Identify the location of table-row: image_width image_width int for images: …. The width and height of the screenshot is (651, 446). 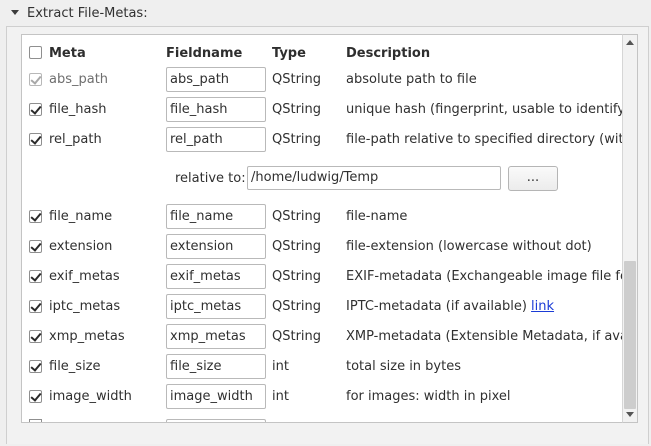
(322, 397).